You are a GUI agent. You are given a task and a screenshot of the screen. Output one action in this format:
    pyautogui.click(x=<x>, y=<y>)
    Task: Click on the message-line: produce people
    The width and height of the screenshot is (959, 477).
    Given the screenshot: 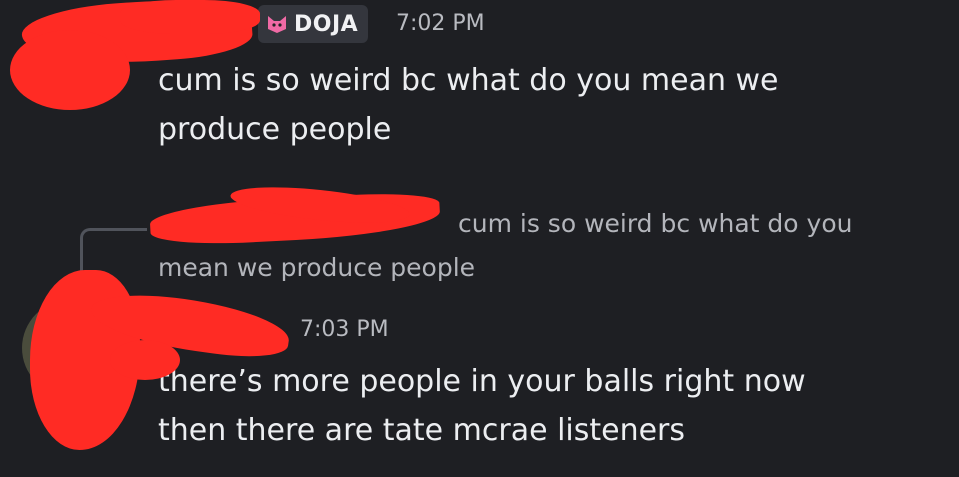 What is the action you would take?
    pyautogui.click(x=275, y=129)
    